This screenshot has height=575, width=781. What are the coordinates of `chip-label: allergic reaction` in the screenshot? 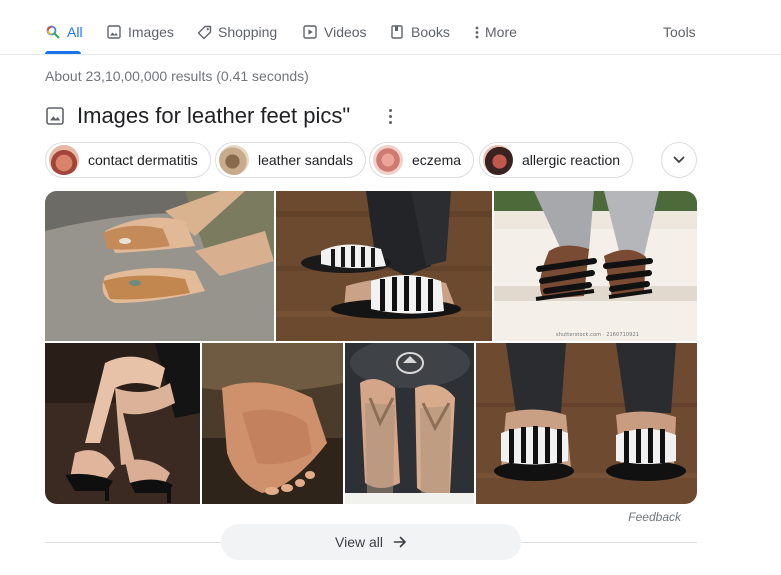 It's located at (571, 160).